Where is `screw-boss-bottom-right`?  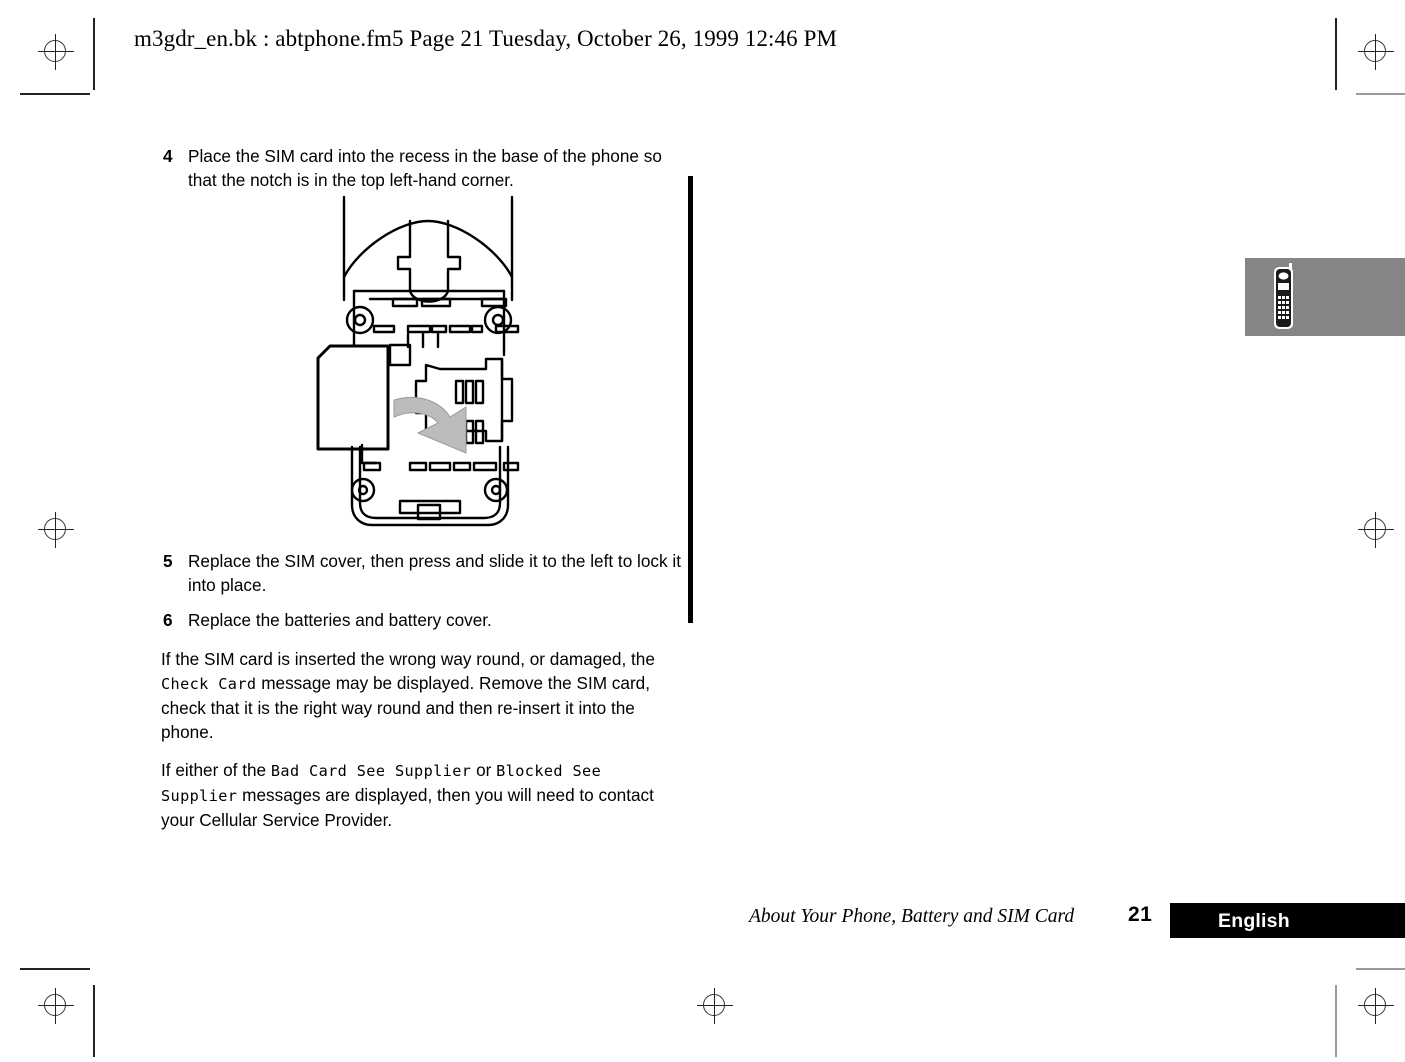
screw-boss-bottom-right is located at coordinates (496, 490).